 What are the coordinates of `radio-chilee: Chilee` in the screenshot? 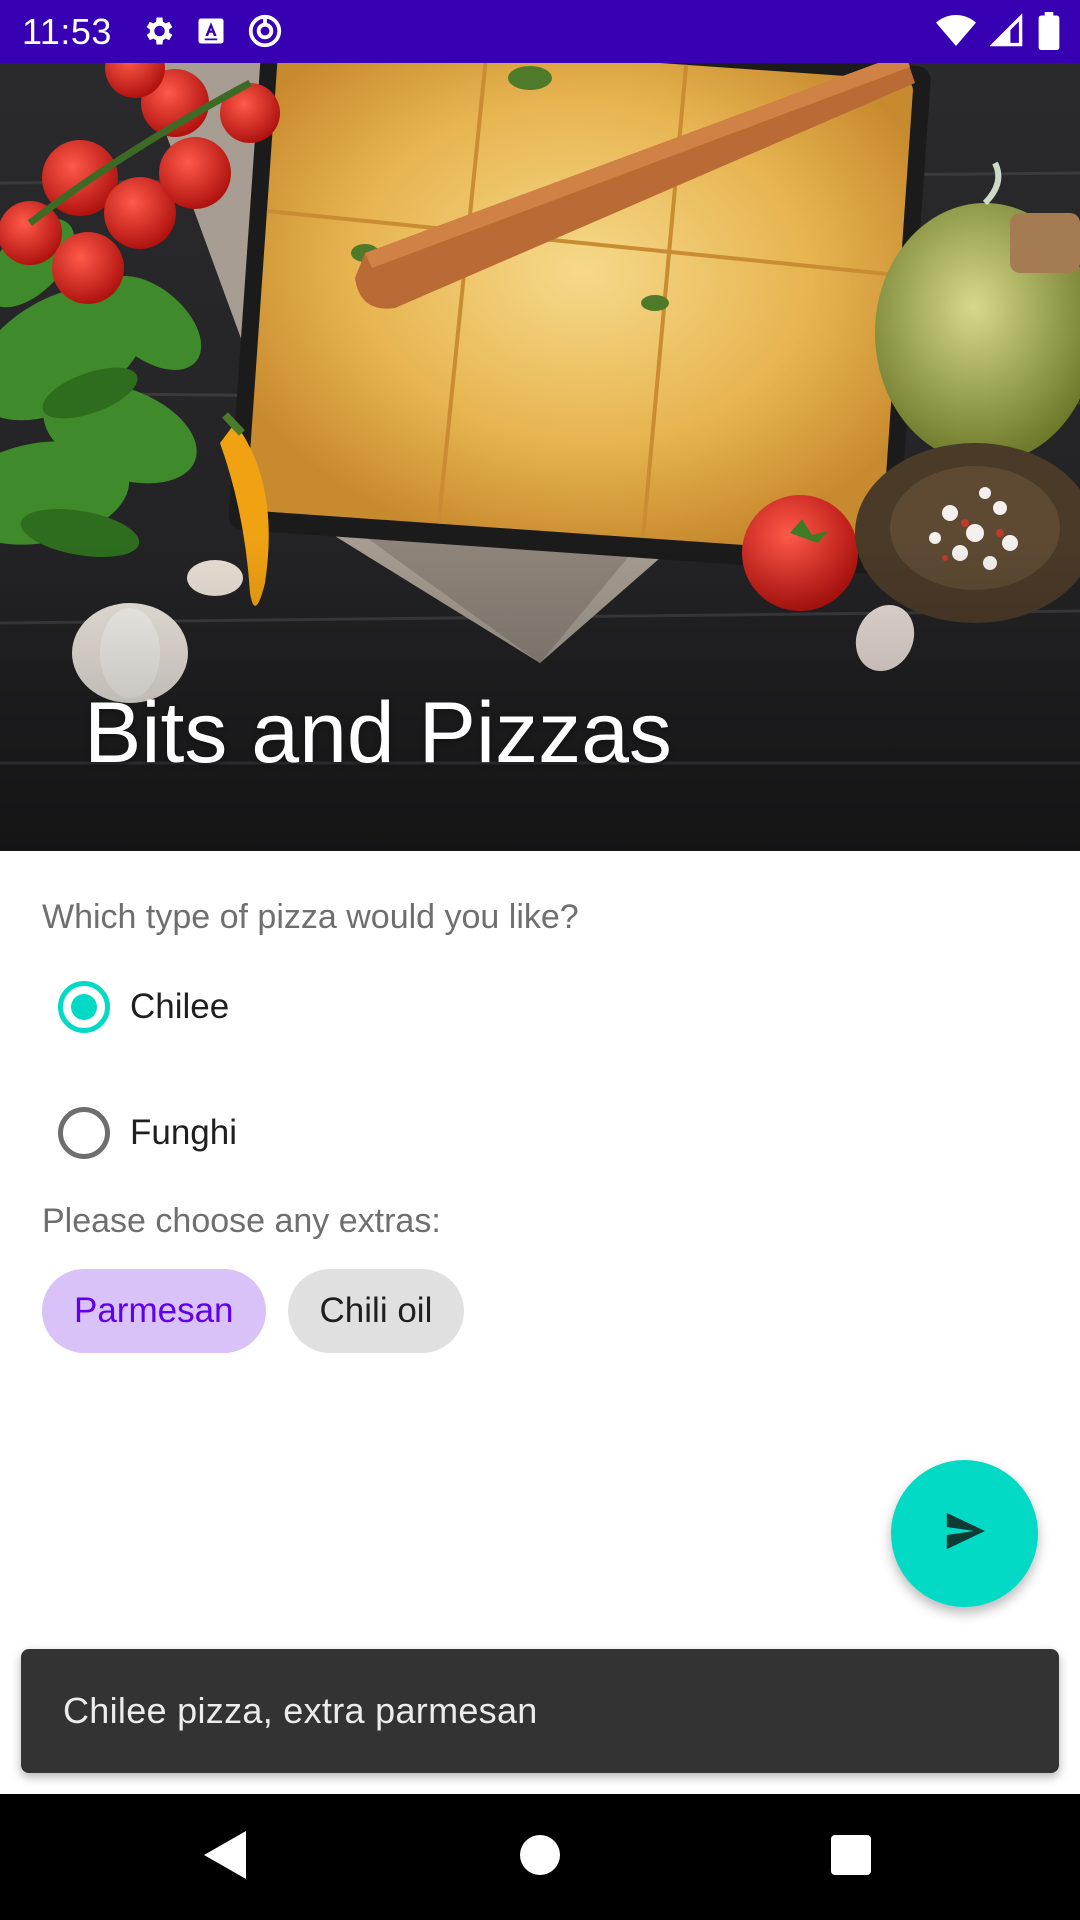 It's located at (135, 1007).